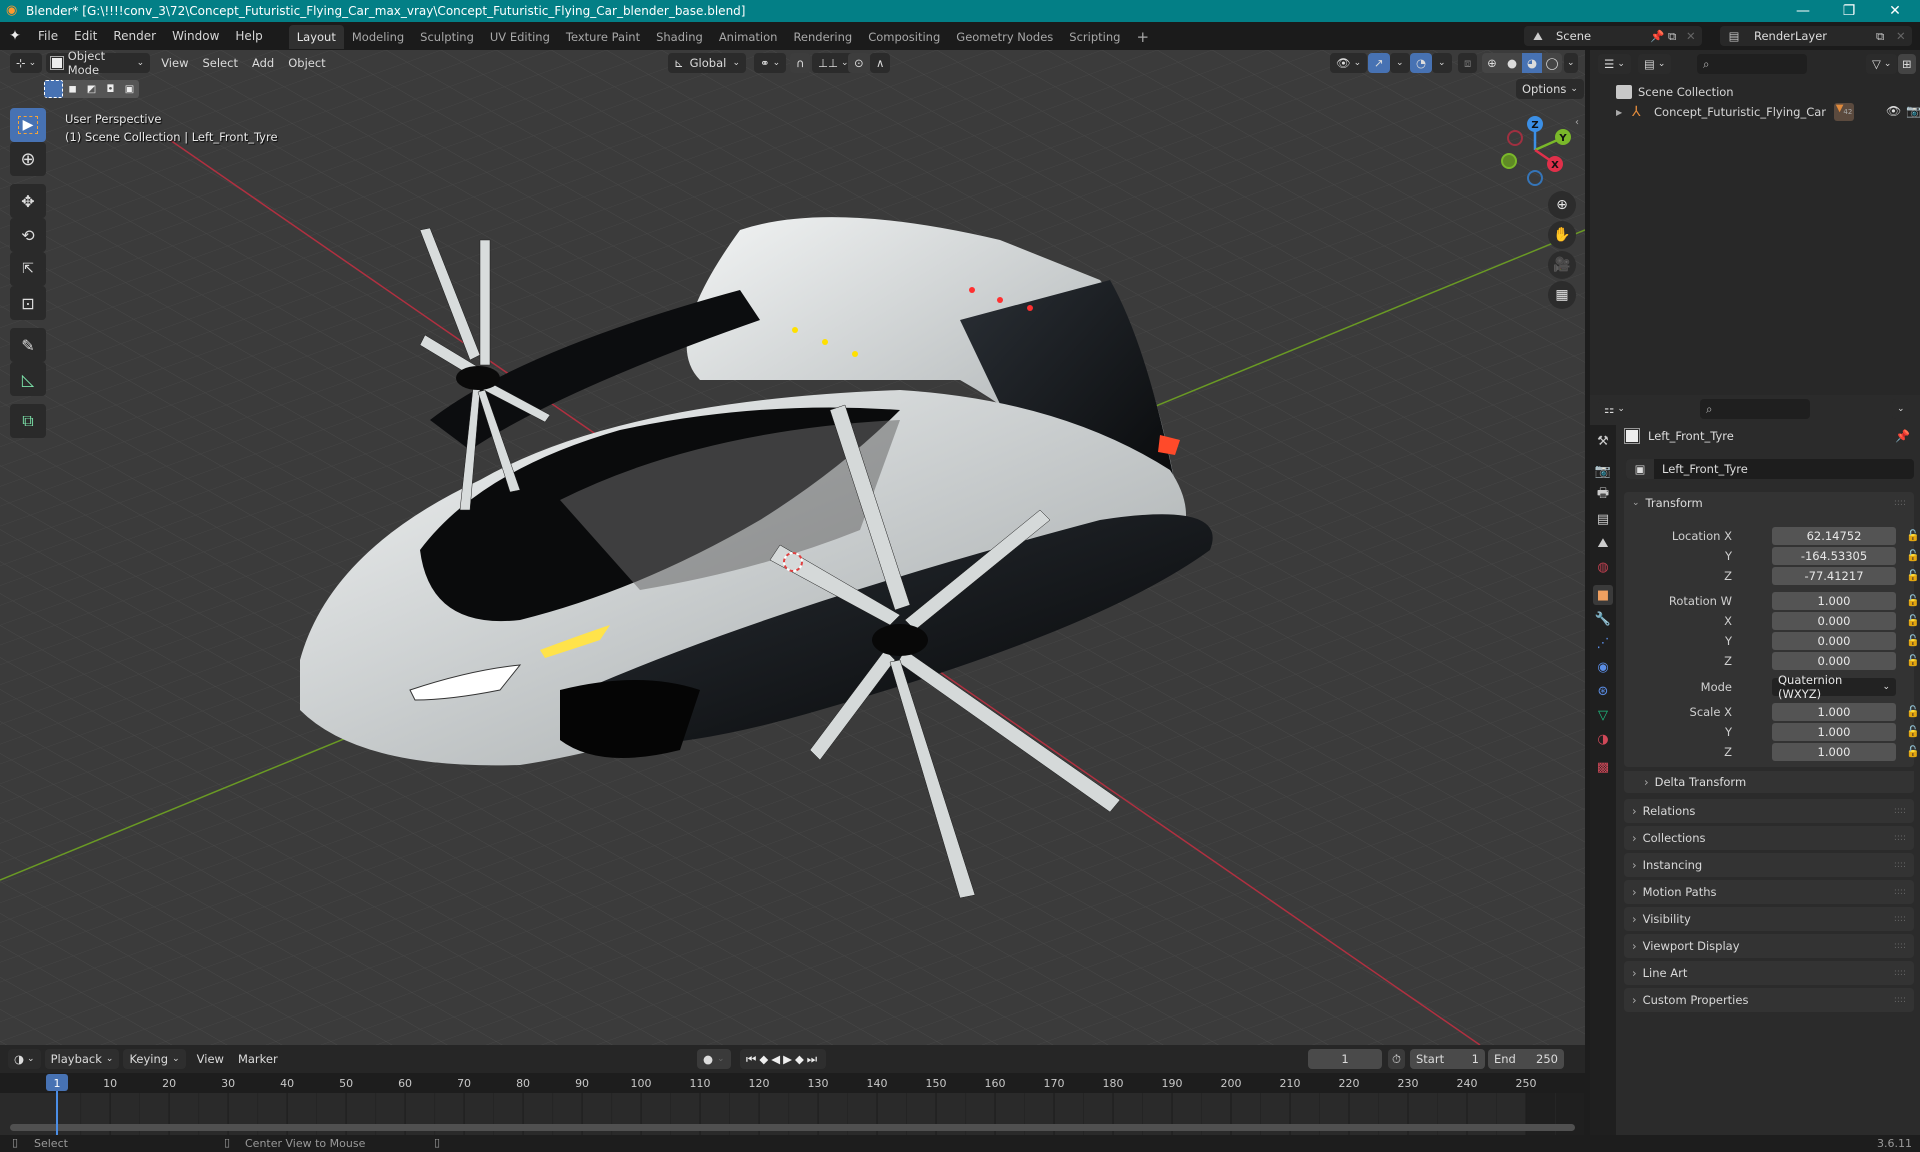 The image size is (1920, 1152). I want to click on modifier-wrench-icon: 🔧, so click(1603, 619).